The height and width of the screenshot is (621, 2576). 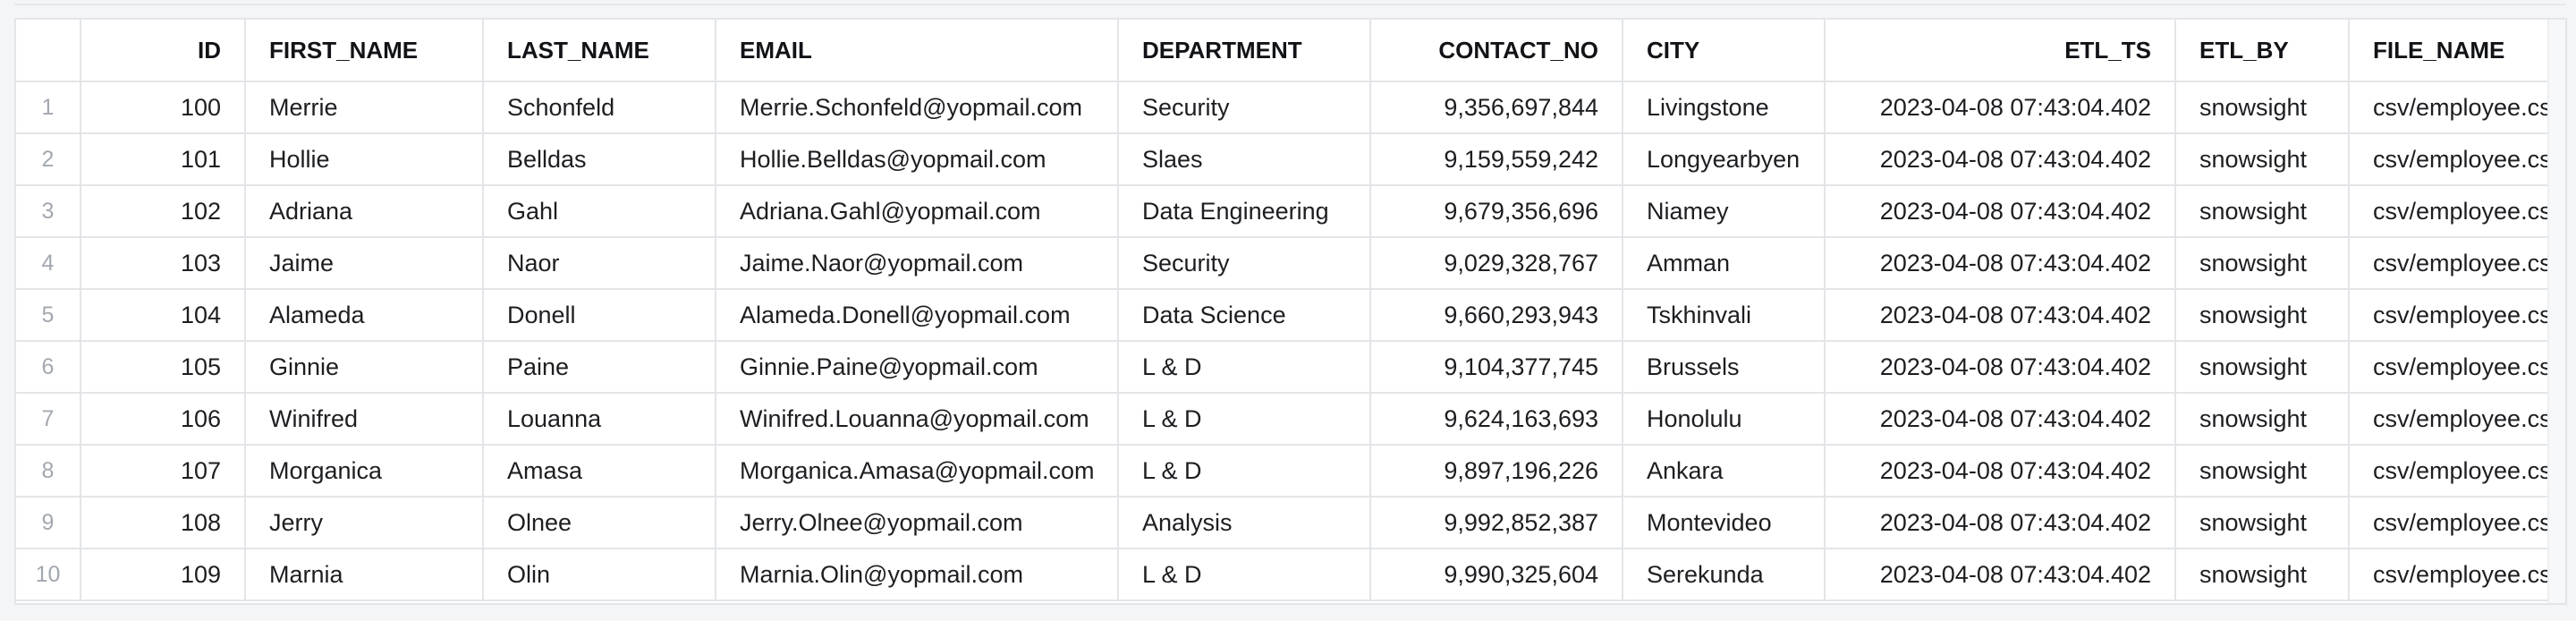 What do you see at coordinates (917, 263) in the screenshot?
I see `cell-email: Jaime.Naor@yopmail.com` at bounding box center [917, 263].